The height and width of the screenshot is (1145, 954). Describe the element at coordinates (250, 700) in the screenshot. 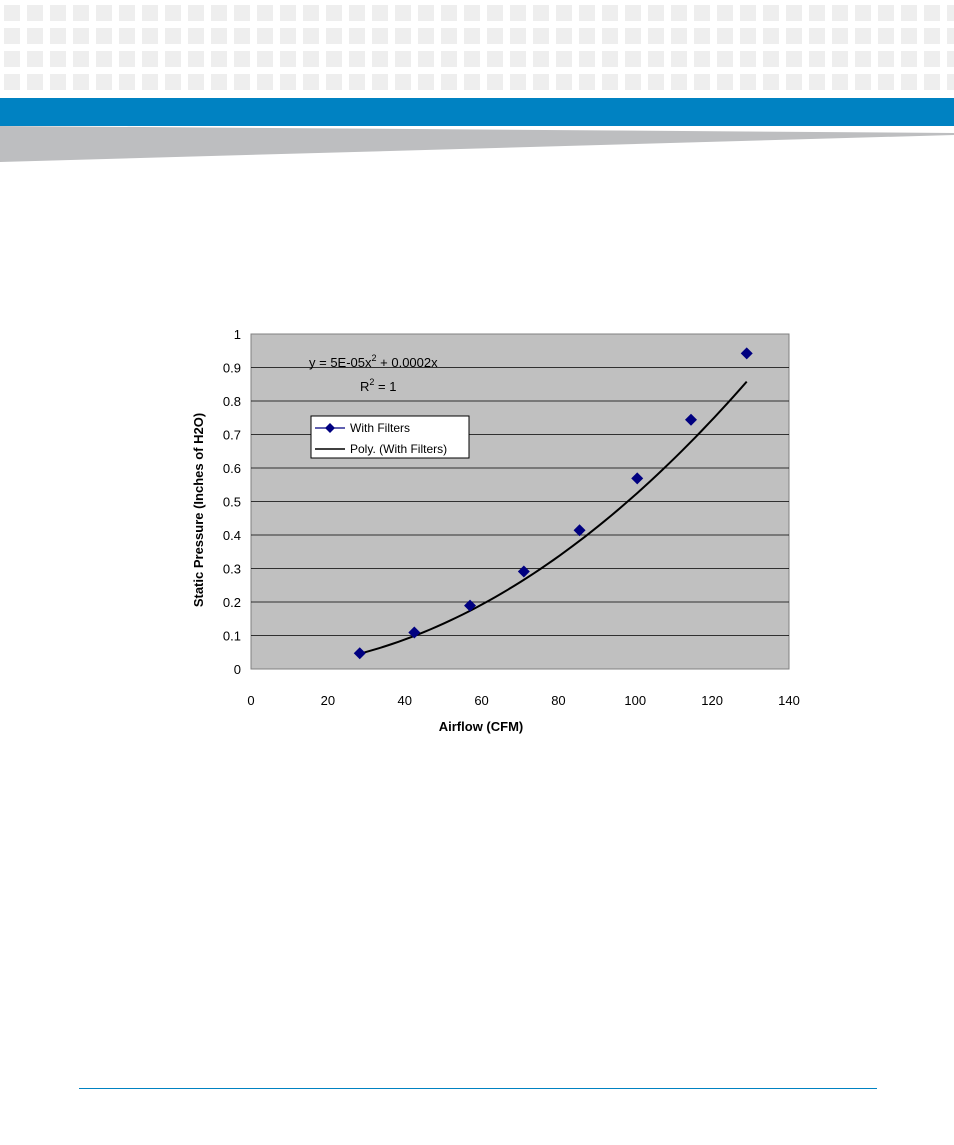

I see `x-tick-label: 0` at that location.